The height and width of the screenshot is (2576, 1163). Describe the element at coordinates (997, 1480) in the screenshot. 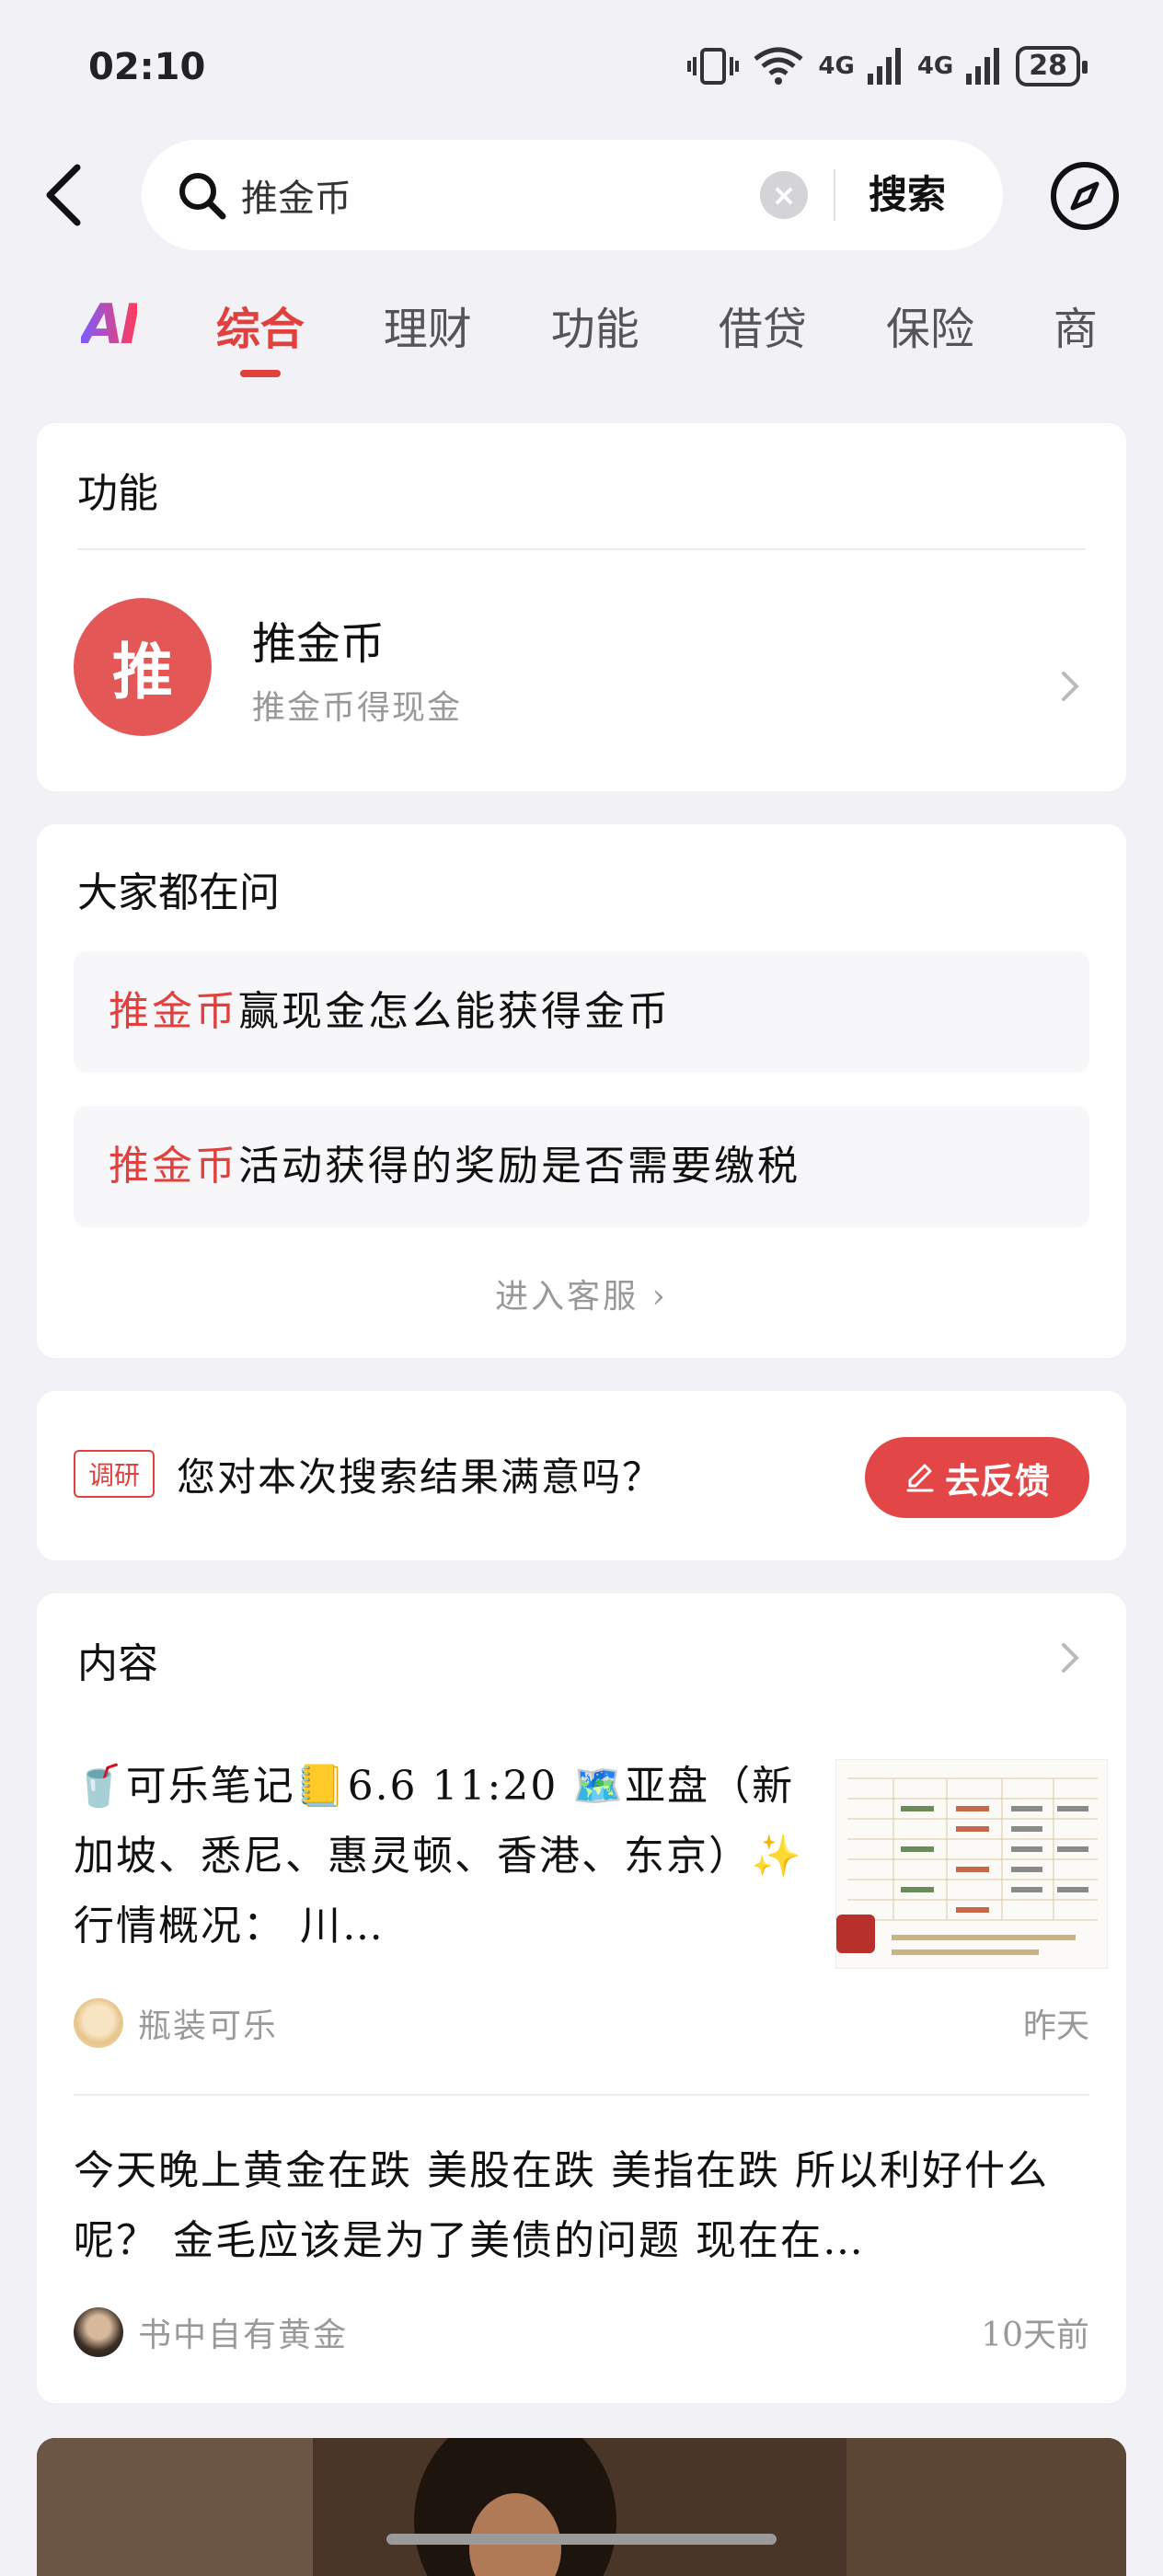

I see `feedback-label: 去反馈` at that location.